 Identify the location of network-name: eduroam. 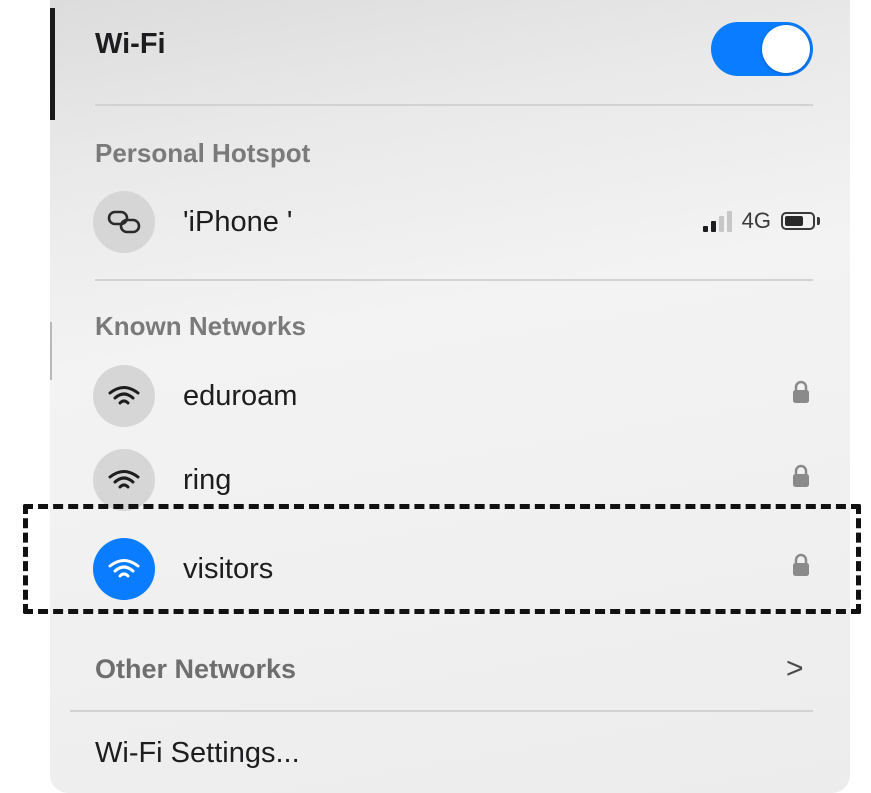
(240, 396).